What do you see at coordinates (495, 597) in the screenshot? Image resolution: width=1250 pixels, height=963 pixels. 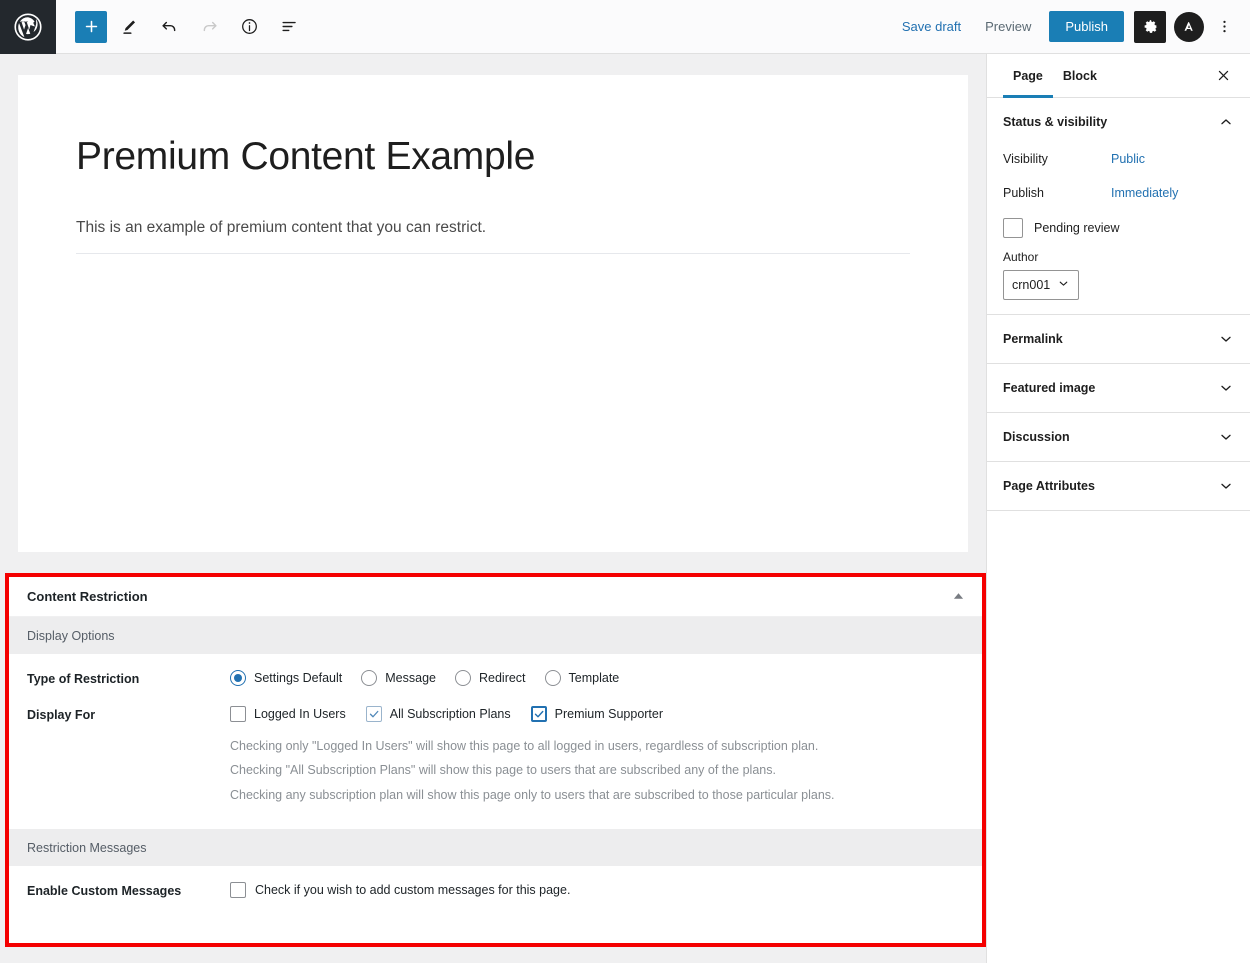 I see `metabox-header: Content Restriction` at bounding box center [495, 597].